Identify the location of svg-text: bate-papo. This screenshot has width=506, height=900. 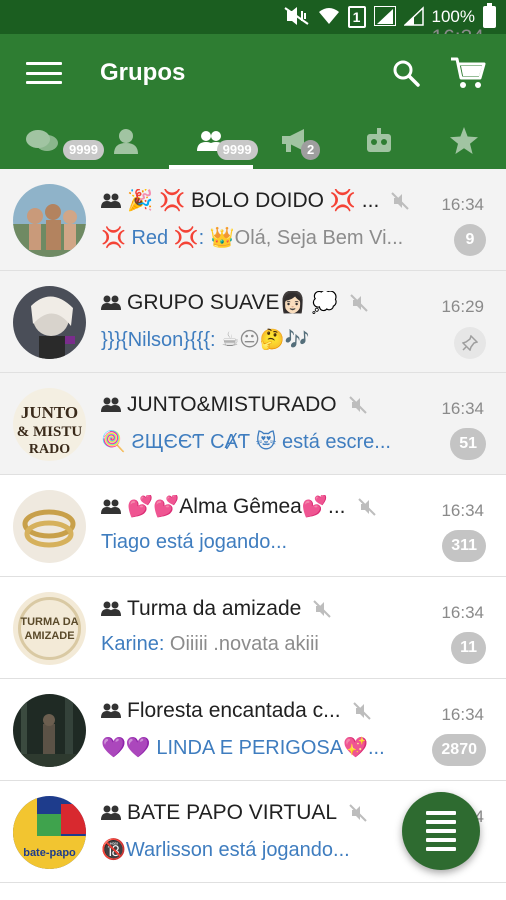
(49, 853).